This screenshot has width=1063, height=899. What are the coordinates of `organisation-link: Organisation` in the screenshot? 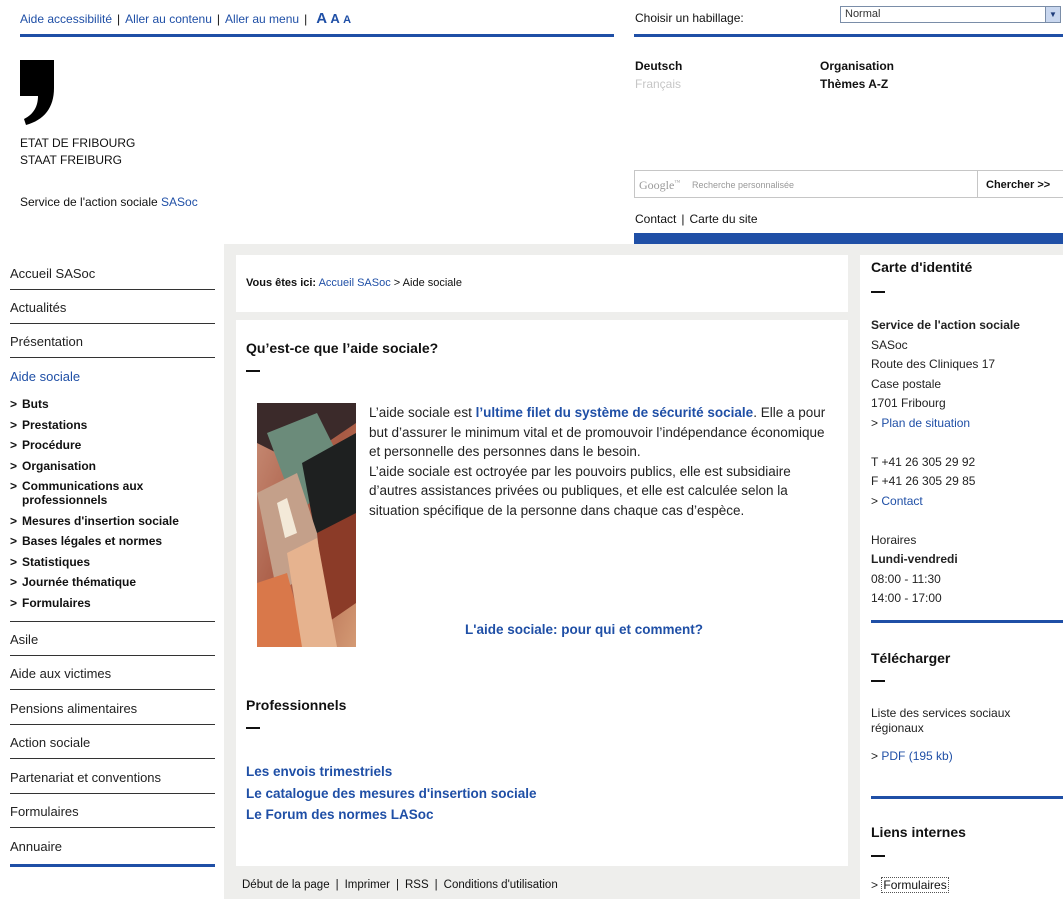 It's located at (857, 66).